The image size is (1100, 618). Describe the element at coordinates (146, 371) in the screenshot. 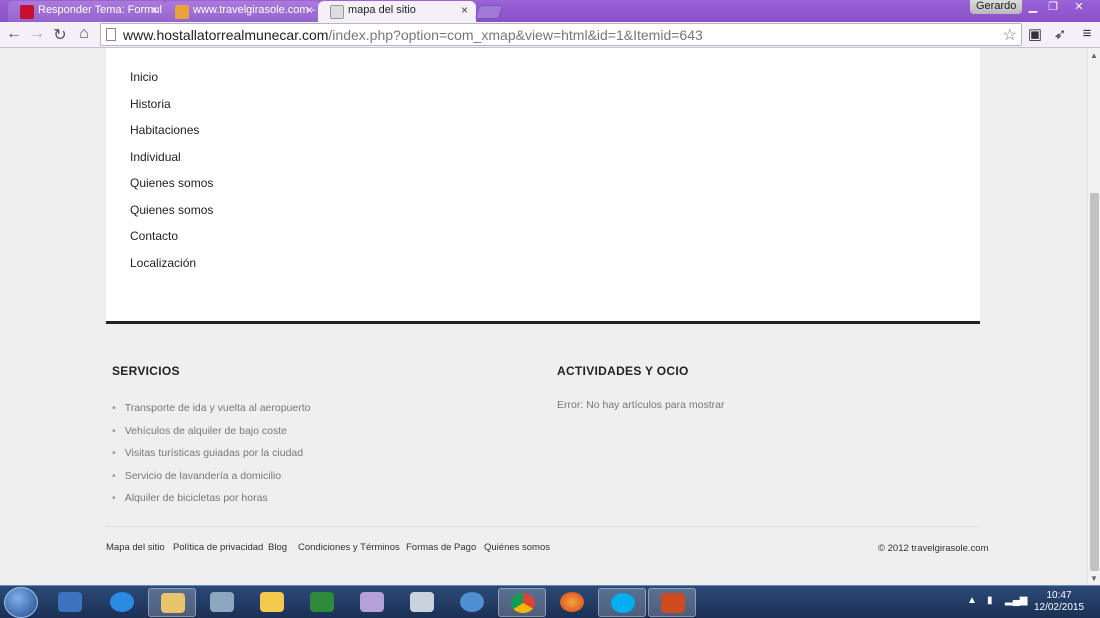

I see `servicios-heading: SERVICIOS` at that location.